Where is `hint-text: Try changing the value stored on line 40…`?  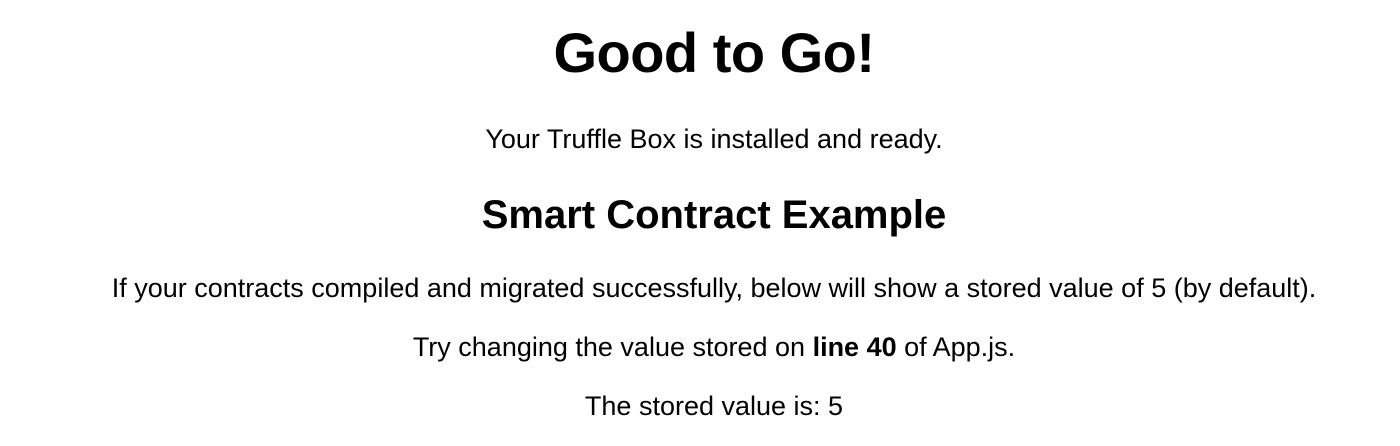
hint-text: Try changing the value stored on line 40… is located at coordinates (700, 347).